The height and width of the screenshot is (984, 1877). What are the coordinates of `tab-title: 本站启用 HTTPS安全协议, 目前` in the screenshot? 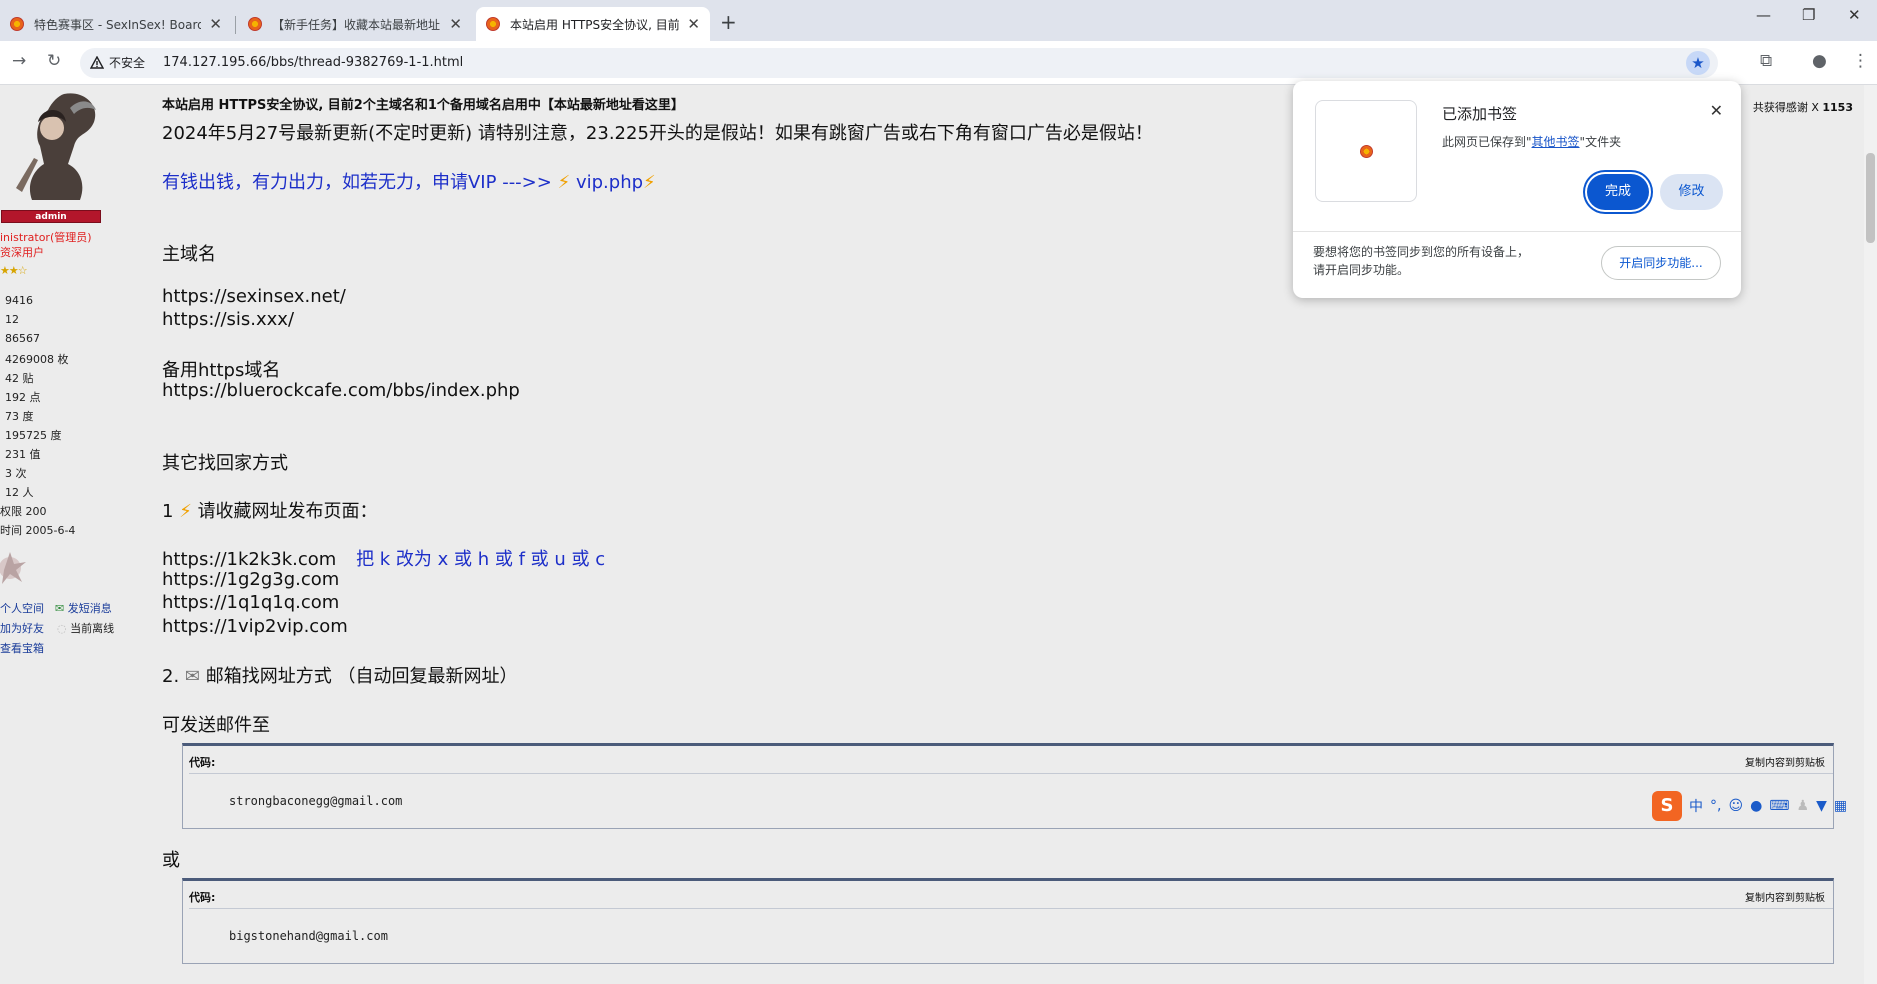 It's located at (595, 24).